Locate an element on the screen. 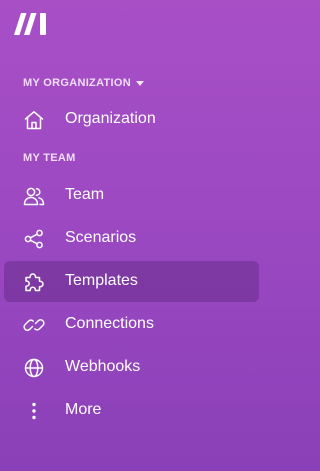 The width and height of the screenshot is (320, 471). nav-item-more: More is located at coordinates (131, 410).